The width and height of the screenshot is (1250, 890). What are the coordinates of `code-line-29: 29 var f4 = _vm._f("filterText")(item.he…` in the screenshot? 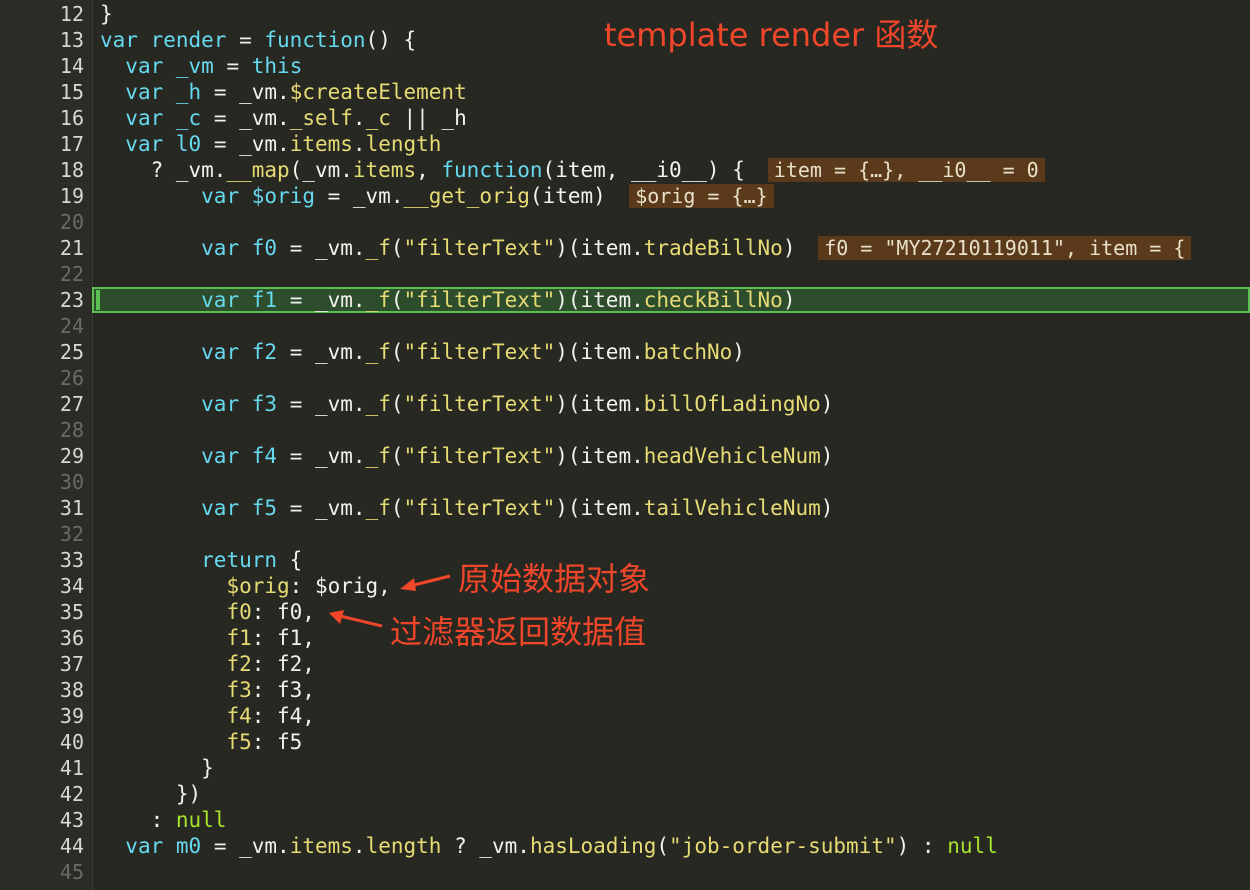 It's located at (625, 456).